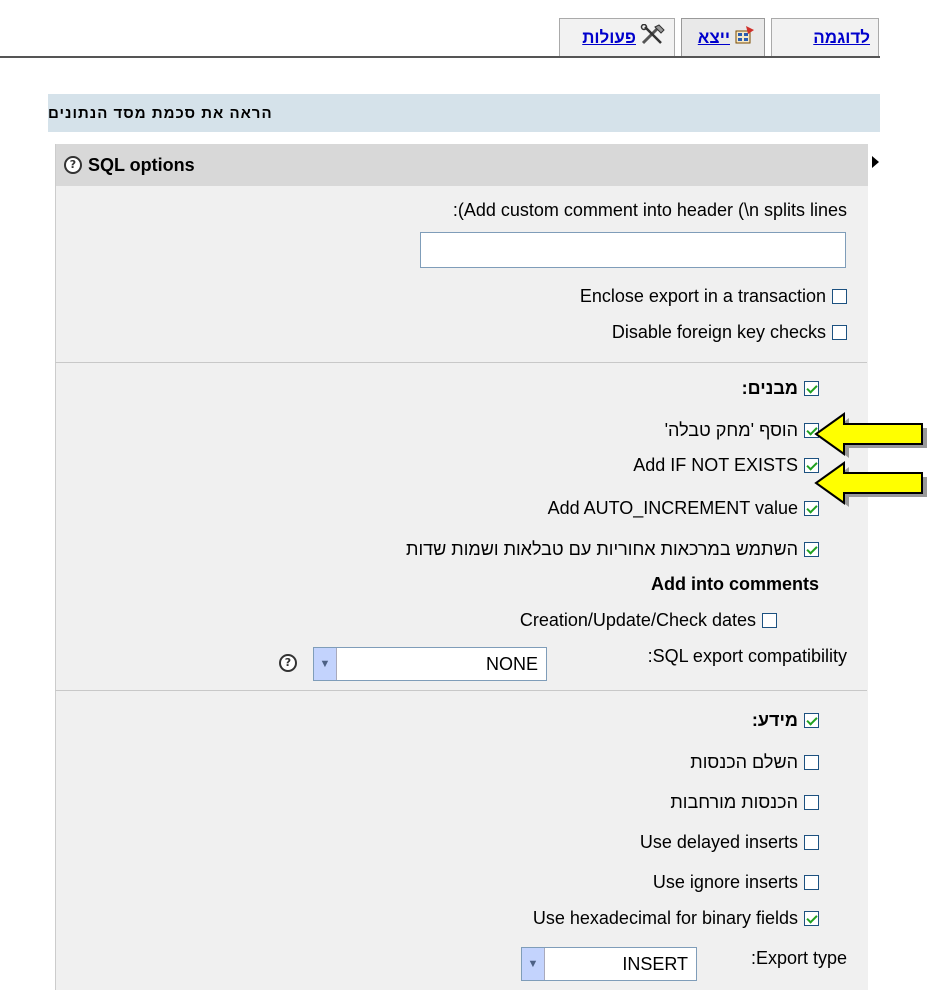 This screenshot has width=927, height=994. I want to click on tab-export: ייצא, so click(723, 37).